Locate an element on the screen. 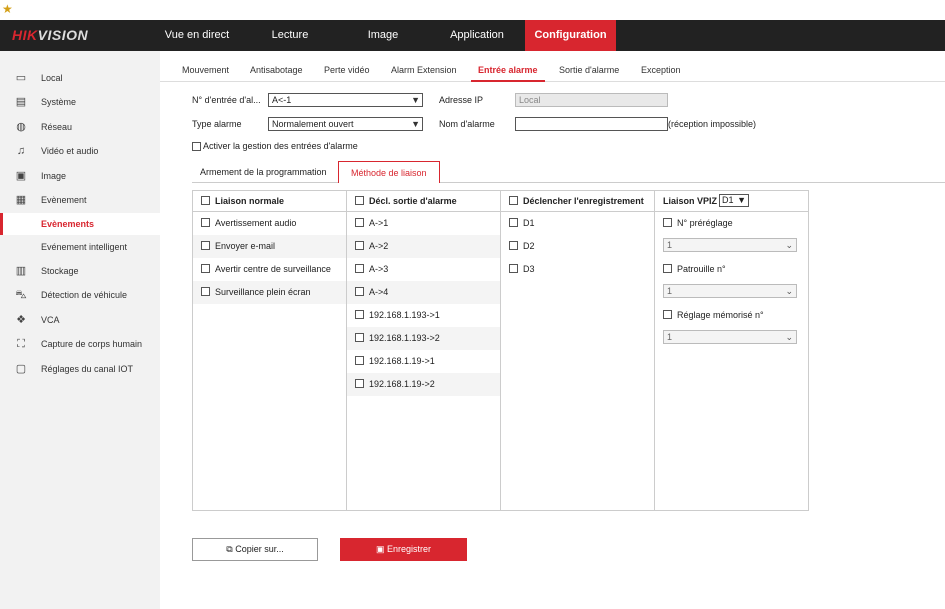  list-item: Avertissement audio is located at coordinates (269, 223).